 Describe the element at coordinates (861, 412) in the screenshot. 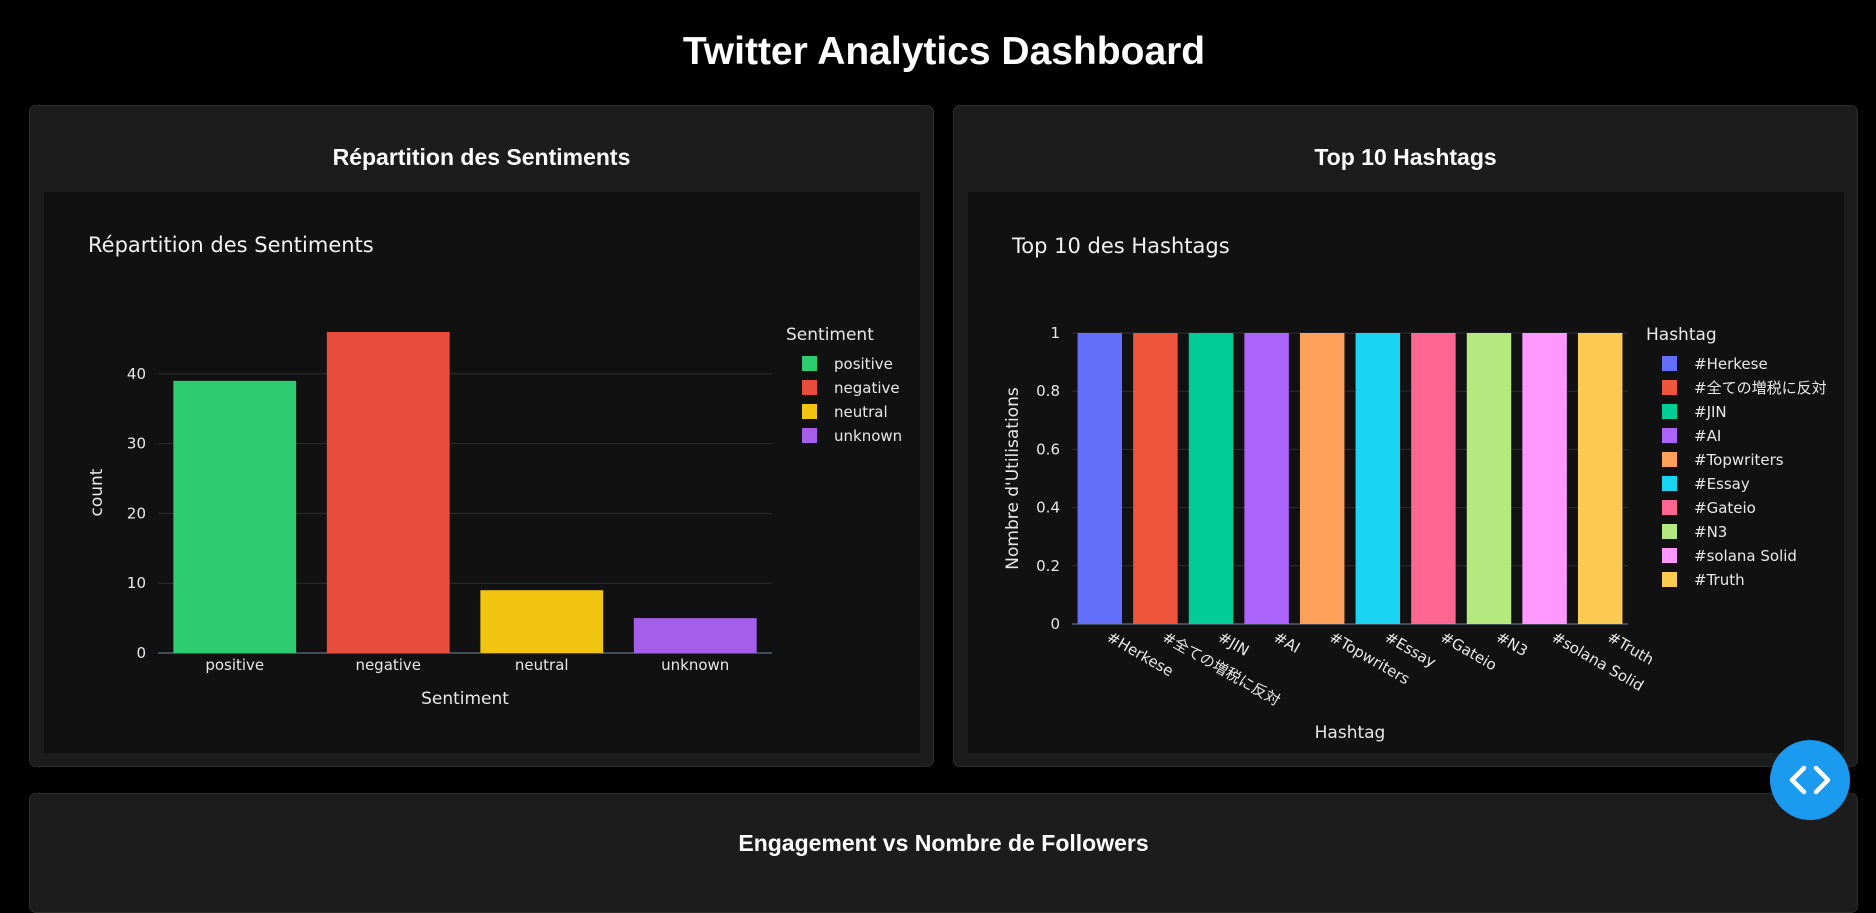

I see `legend-item-label: neutral` at that location.